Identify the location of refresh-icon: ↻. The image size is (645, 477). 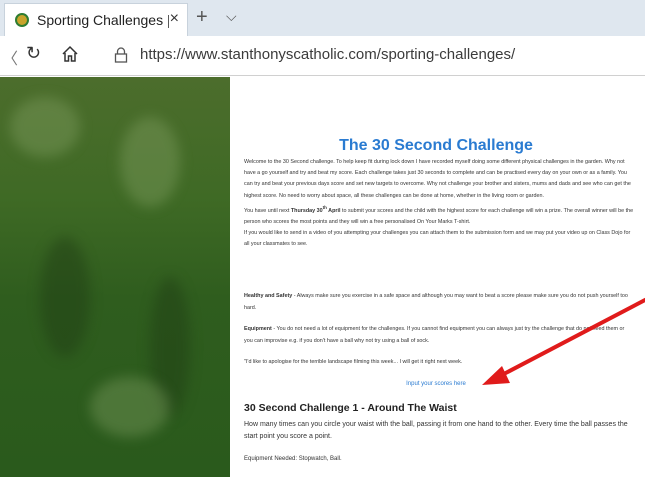
(33, 53).